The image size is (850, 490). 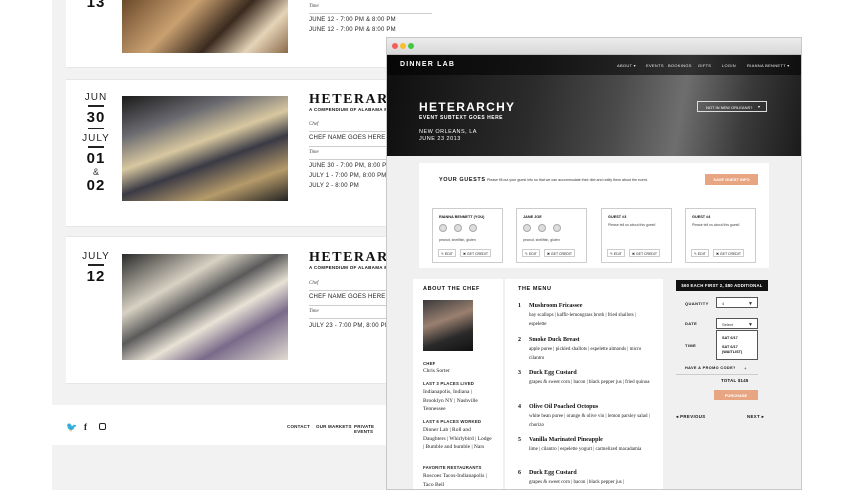 What do you see at coordinates (71, 427) in the screenshot?
I see `twitter-icon: 🐦` at bounding box center [71, 427].